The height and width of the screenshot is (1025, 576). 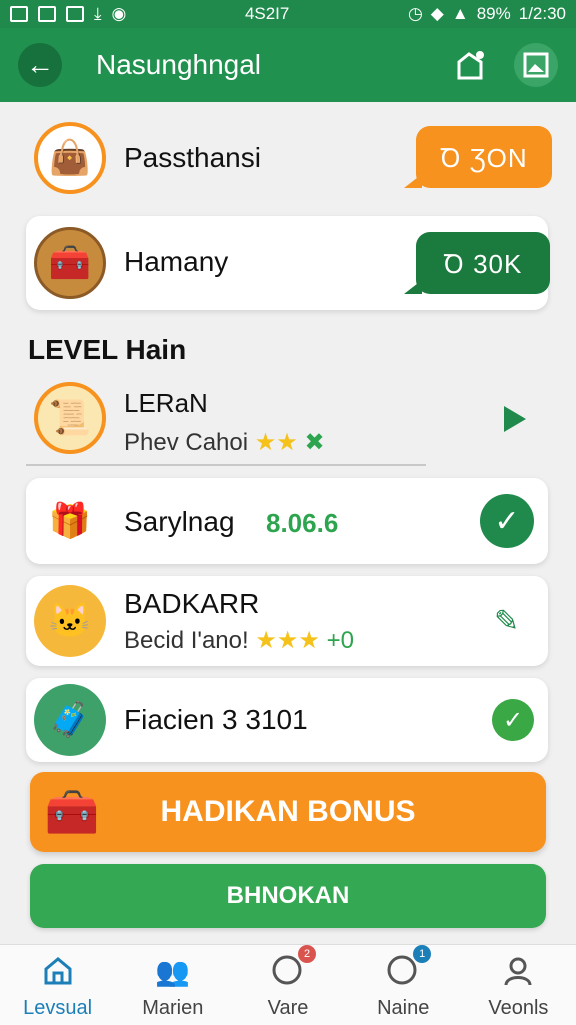 What do you see at coordinates (70, 720) in the screenshot?
I see `chest-icon: 🧳` at bounding box center [70, 720].